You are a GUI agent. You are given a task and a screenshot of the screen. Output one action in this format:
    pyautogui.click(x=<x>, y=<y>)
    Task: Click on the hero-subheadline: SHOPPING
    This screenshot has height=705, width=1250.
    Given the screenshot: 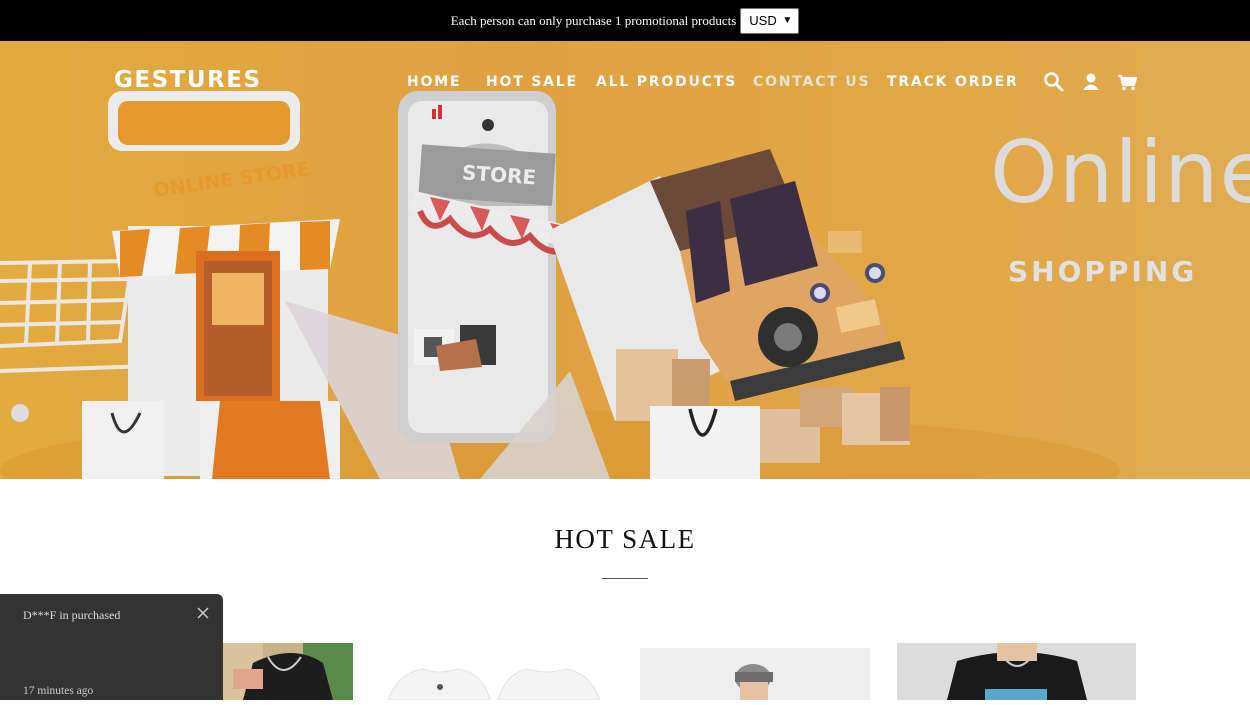 What is the action you would take?
    pyautogui.click(x=1103, y=271)
    